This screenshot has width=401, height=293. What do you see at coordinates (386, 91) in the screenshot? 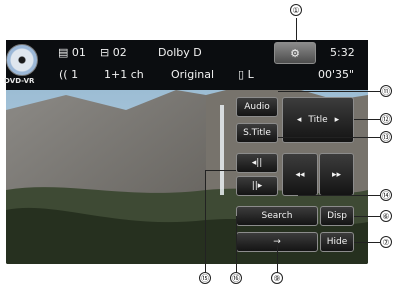
I see `callout-11: ⑪` at bounding box center [386, 91].